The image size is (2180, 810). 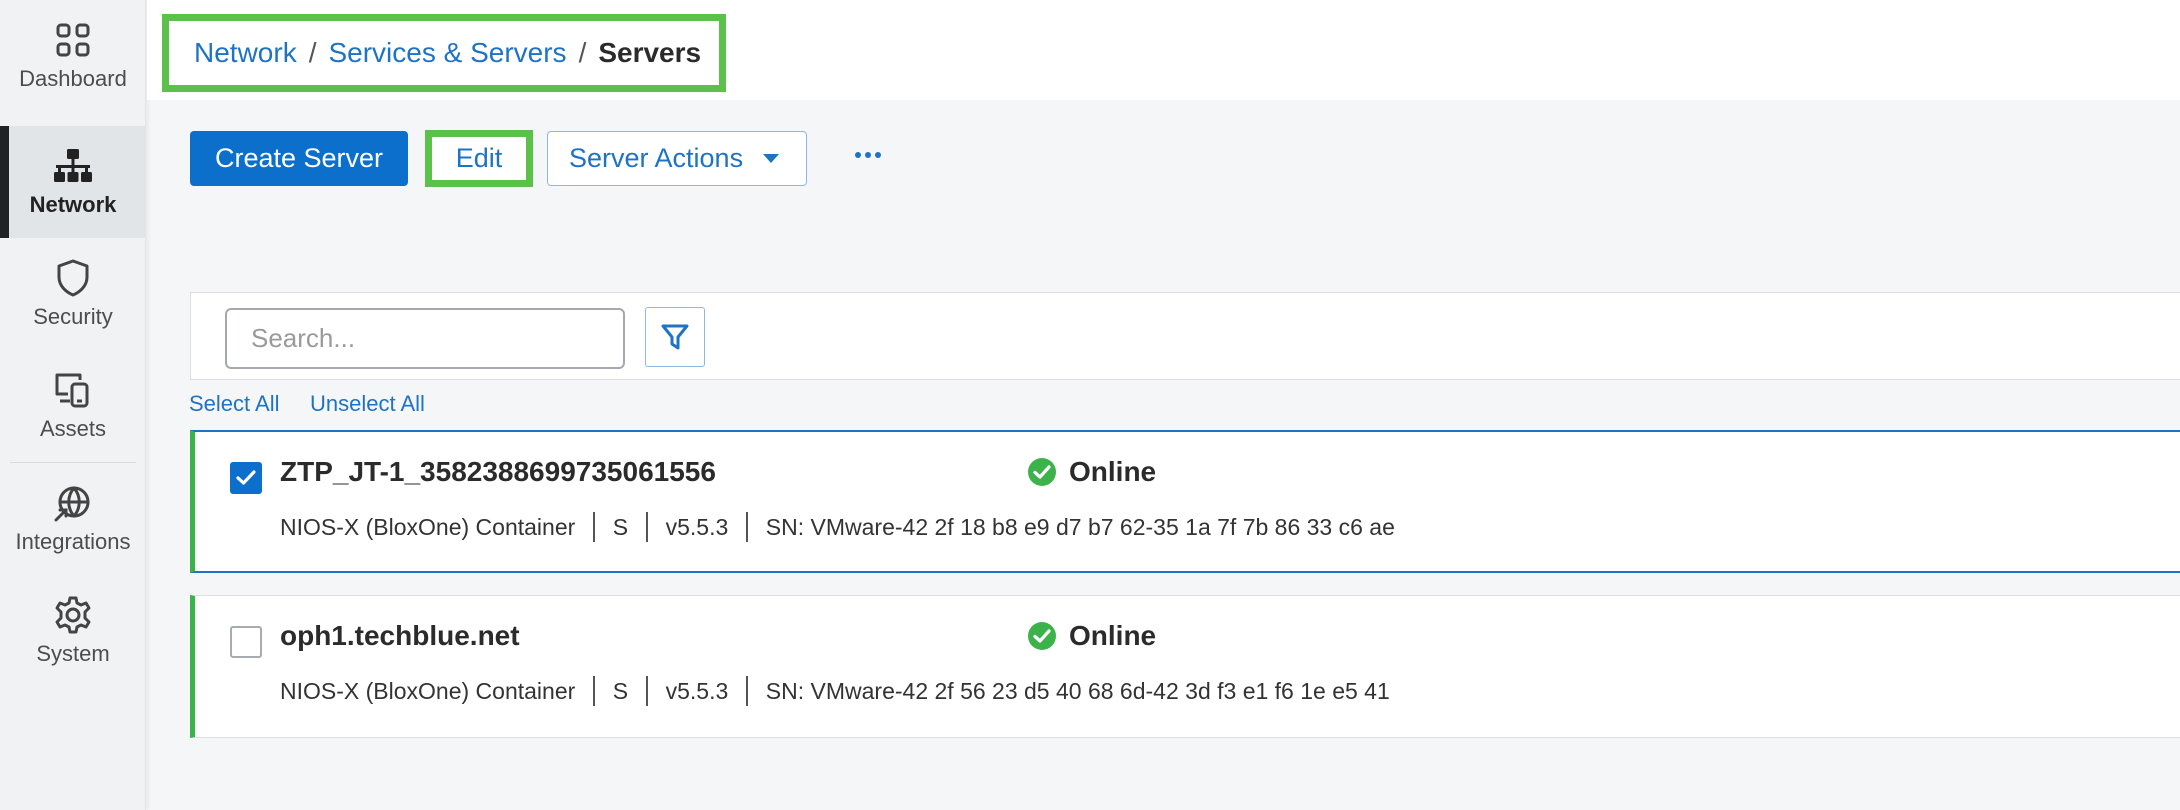 I want to click on filter-button, so click(x=675, y=337).